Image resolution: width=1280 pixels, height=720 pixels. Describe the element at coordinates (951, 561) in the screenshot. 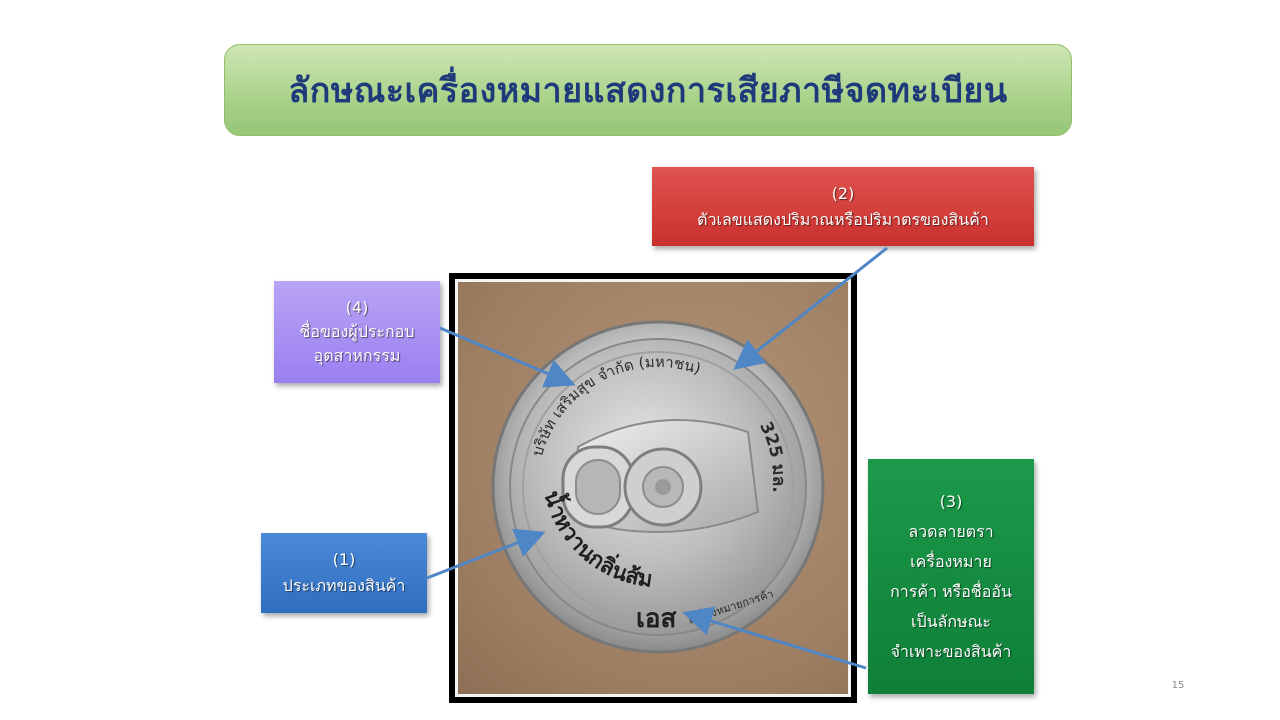

I see `callout-3-line-2: เครื่องหมาย` at that location.